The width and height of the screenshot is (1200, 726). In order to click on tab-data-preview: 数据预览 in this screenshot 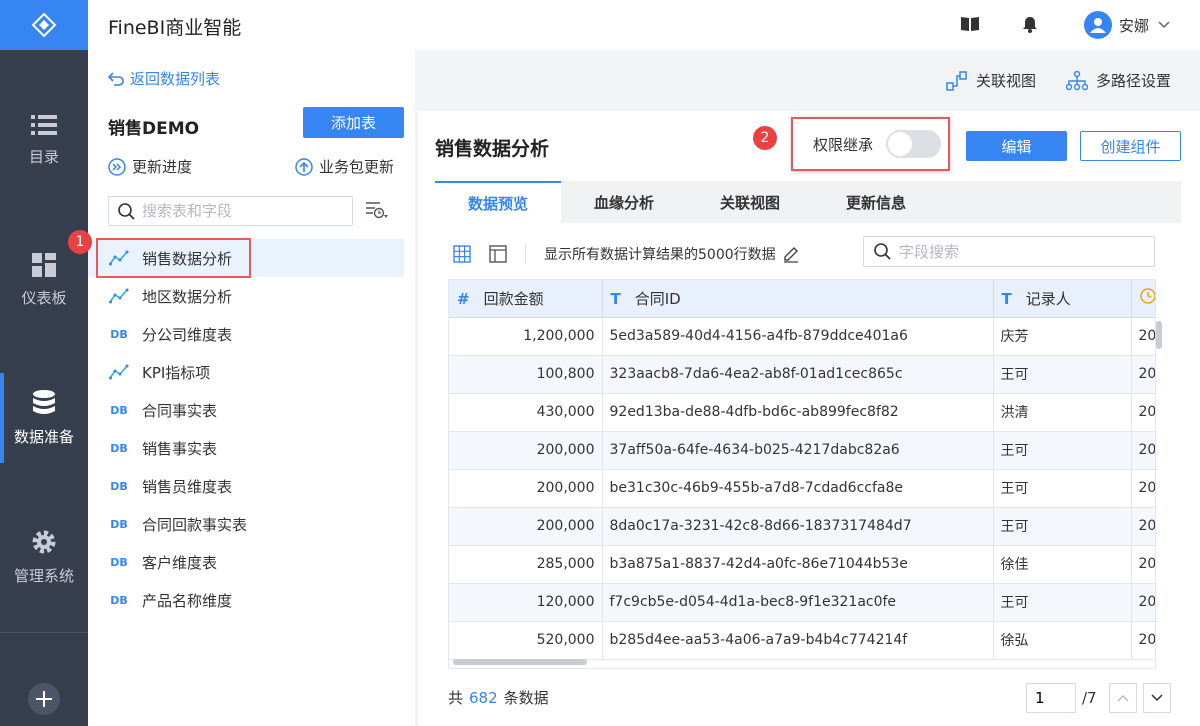, I will do `click(498, 202)`.